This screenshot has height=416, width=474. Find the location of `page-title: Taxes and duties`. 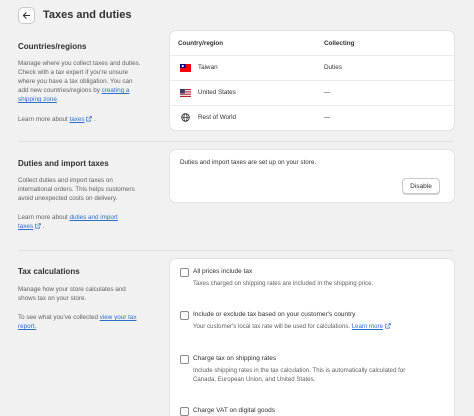

page-title: Taxes and duties is located at coordinates (87, 15).